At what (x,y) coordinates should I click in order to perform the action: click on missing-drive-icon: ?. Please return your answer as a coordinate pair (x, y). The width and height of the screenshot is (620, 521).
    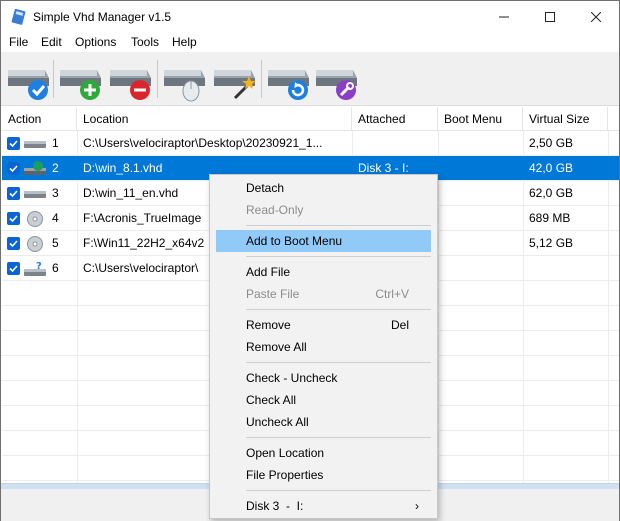
    Looking at the image, I should click on (35, 268).